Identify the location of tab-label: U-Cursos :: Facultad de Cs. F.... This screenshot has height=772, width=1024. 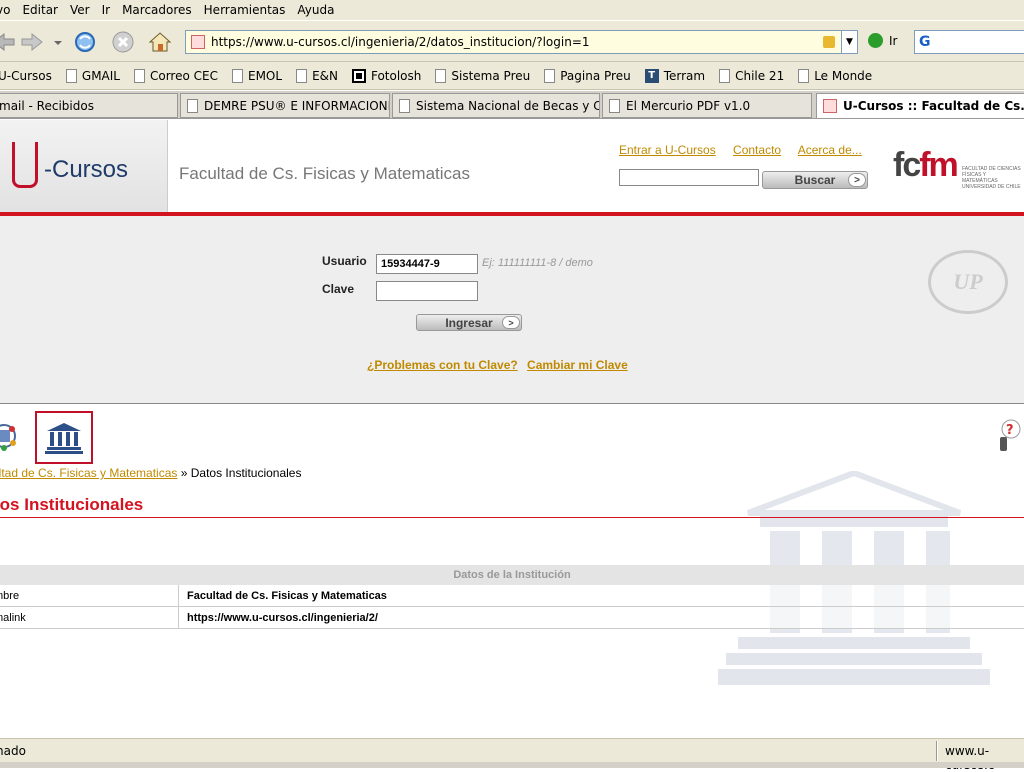
(933, 106).